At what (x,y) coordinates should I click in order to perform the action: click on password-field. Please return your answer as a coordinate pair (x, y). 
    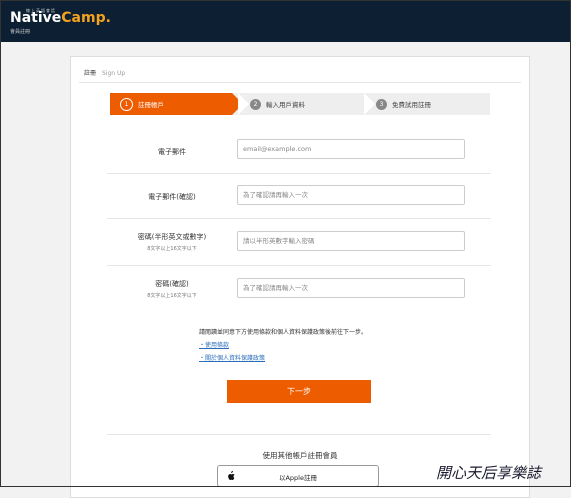
    Looking at the image, I should click on (351, 241).